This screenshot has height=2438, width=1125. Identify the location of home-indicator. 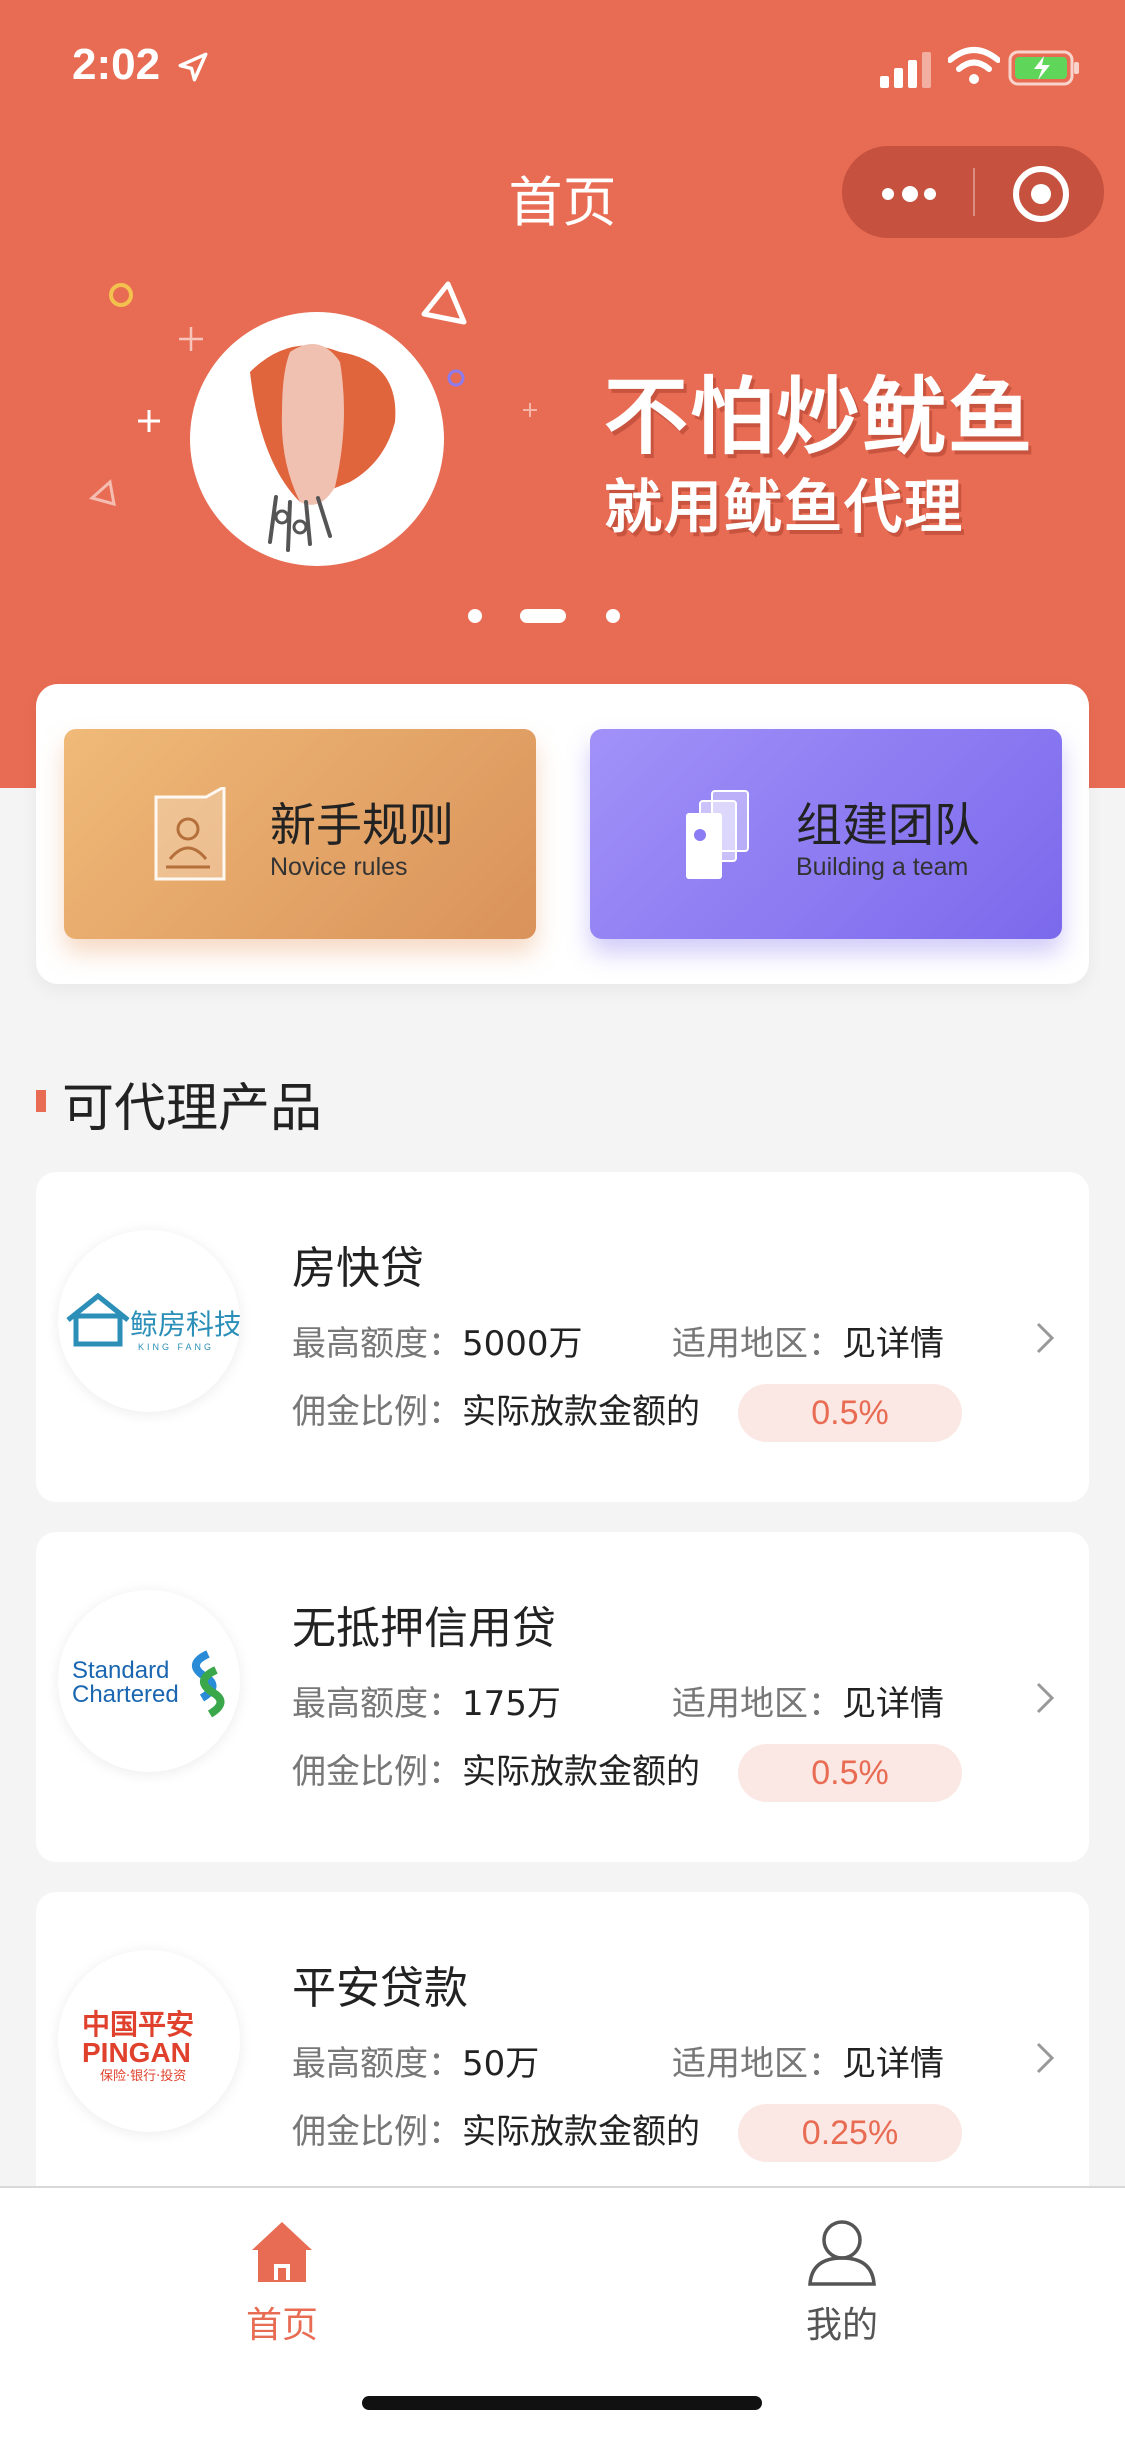
(562, 2403).